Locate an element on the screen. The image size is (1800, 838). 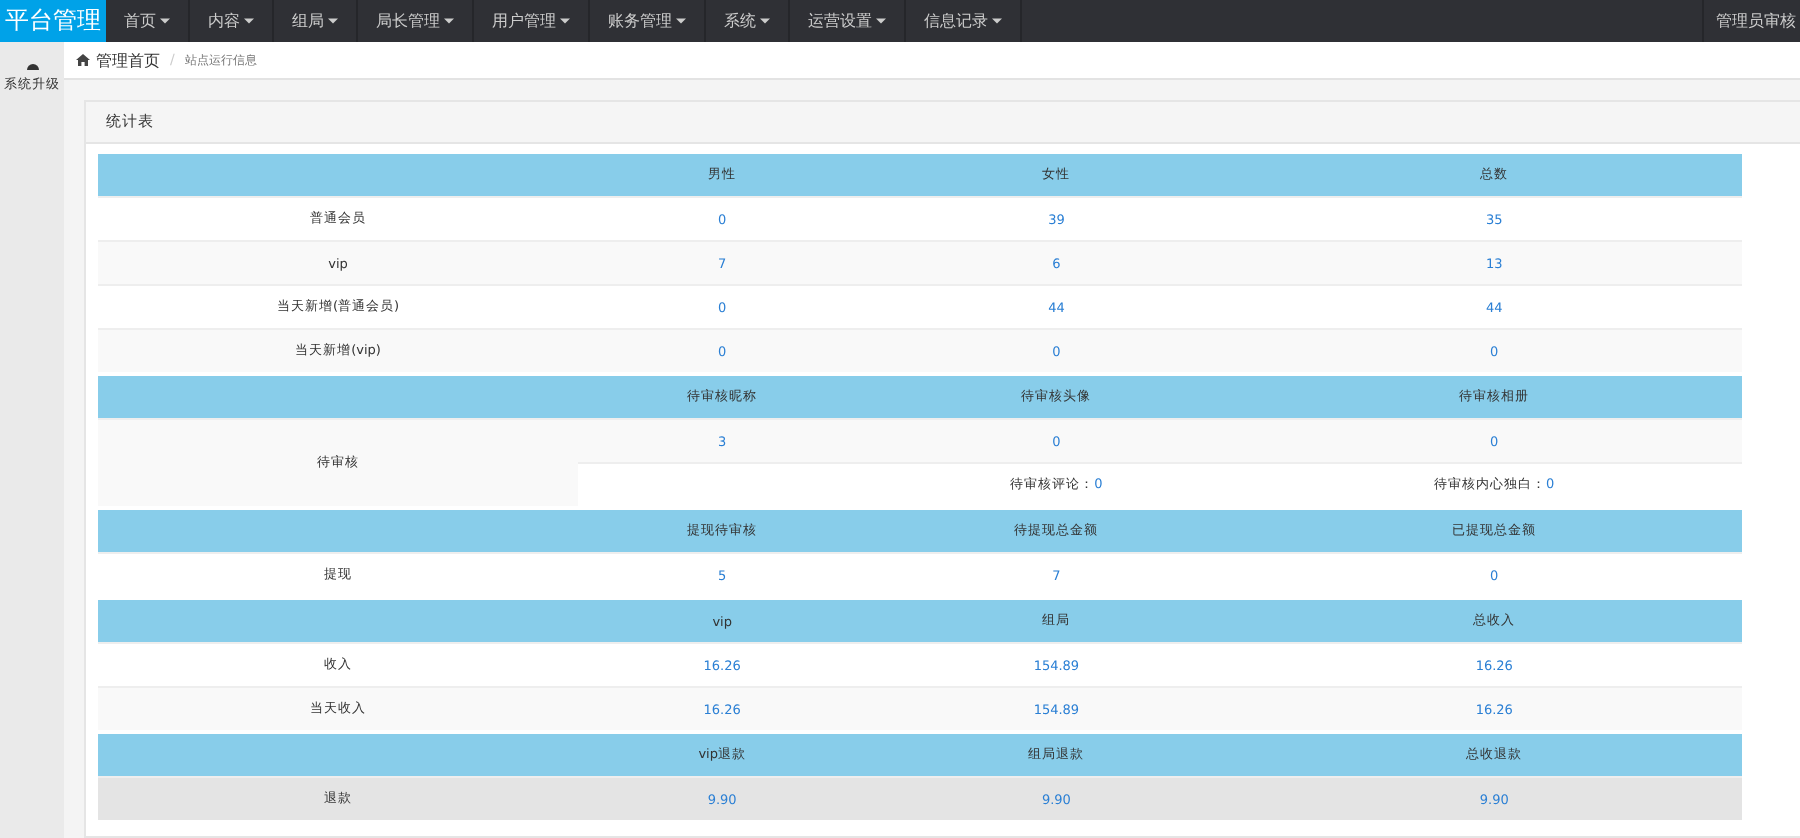
home-icon is located at coordinates (83, 60).